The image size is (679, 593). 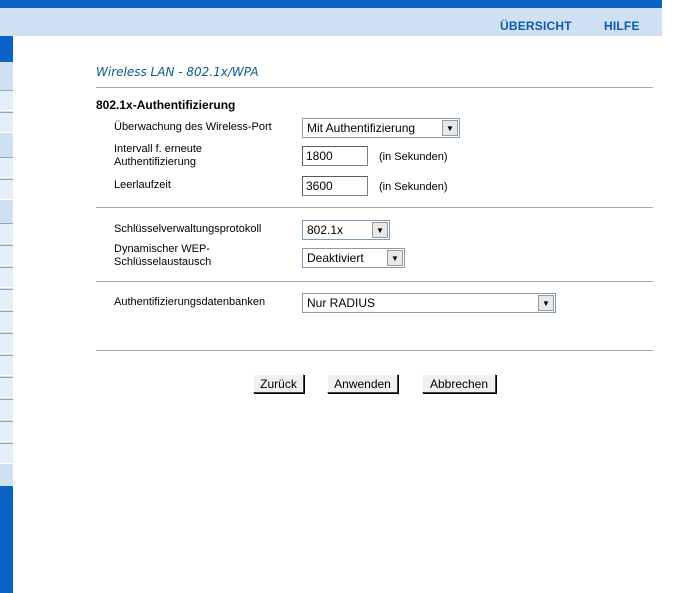 I want to click on cancel-button: Abbrechen, so click(x=459, y=383).